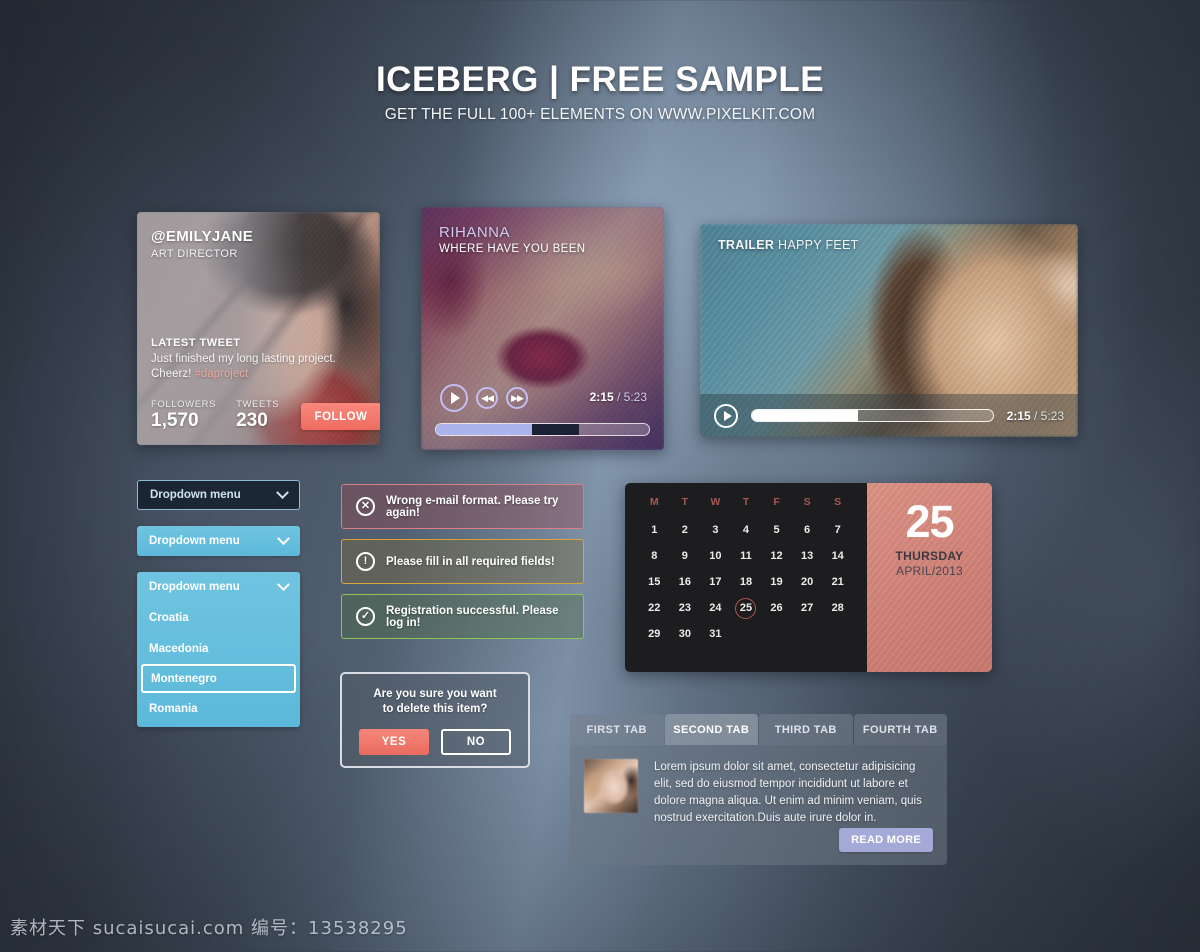  Describe the element at coordinates (184, 404) in the screenshot. I see `followers-label: FOLLOWERS` at that location.